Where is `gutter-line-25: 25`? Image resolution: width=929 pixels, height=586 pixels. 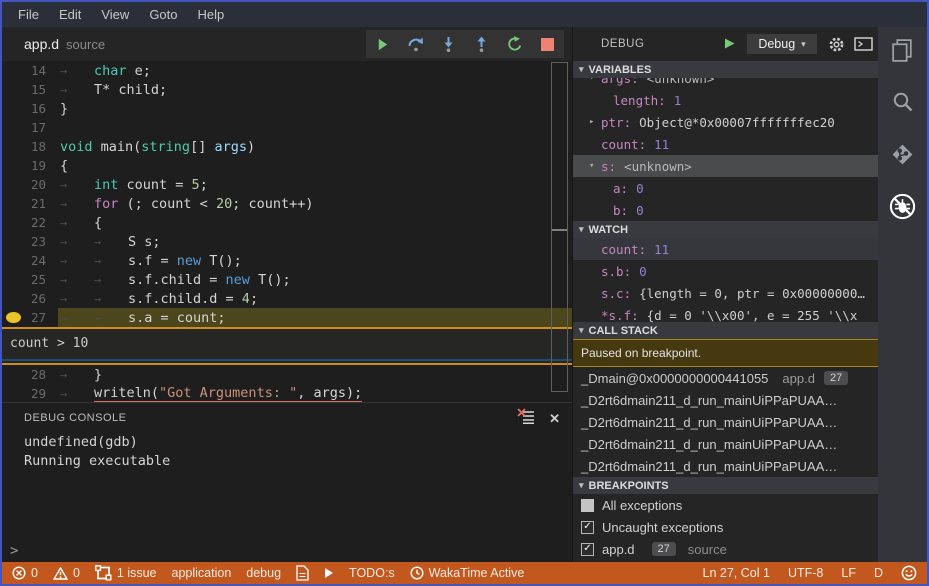
gutter-line-25: 25 is located at coordinates (30, 279).